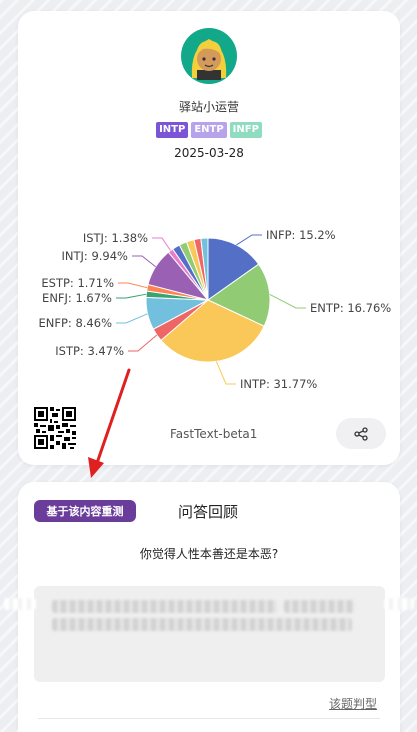 The width and height of the screenshot is (417, 732). I want to click on section-title: 问答回顾, so click(208, 512).